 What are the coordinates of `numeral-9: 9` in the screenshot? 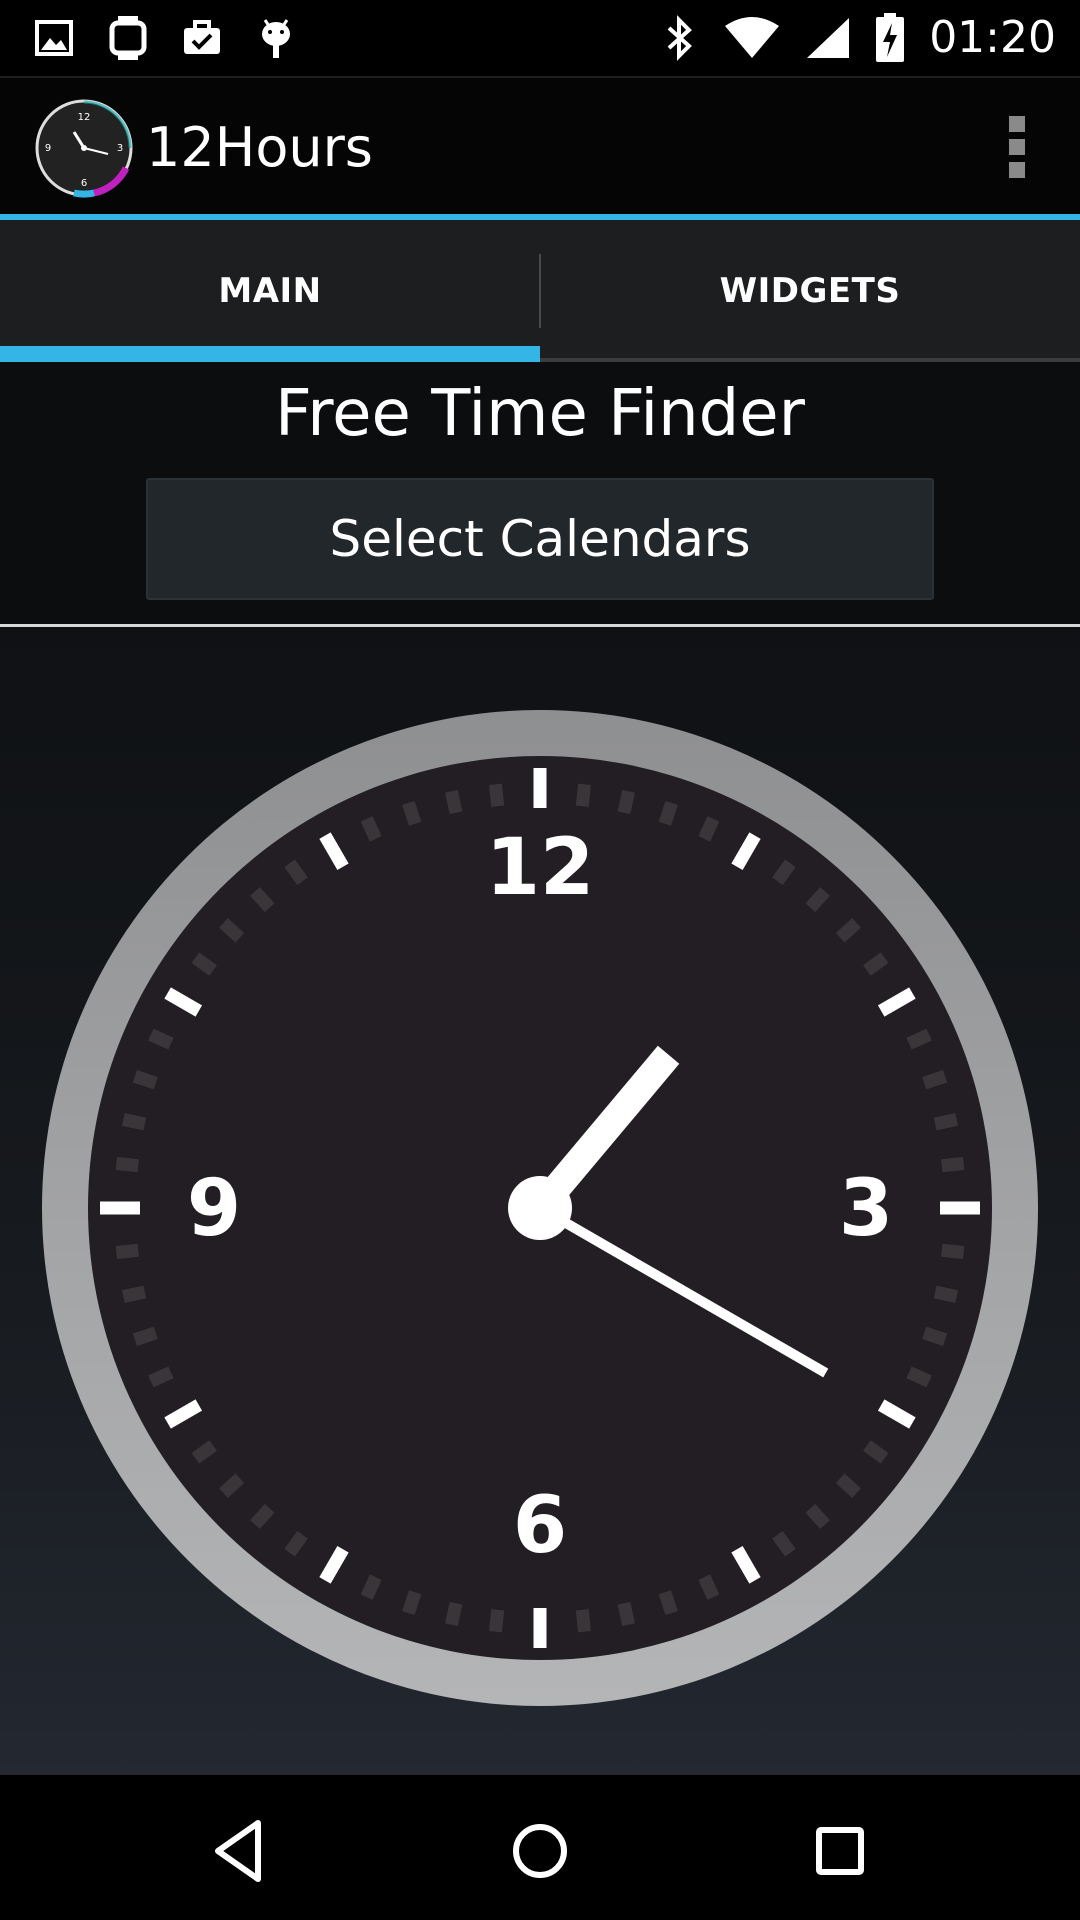 It's located at (214, 1209).